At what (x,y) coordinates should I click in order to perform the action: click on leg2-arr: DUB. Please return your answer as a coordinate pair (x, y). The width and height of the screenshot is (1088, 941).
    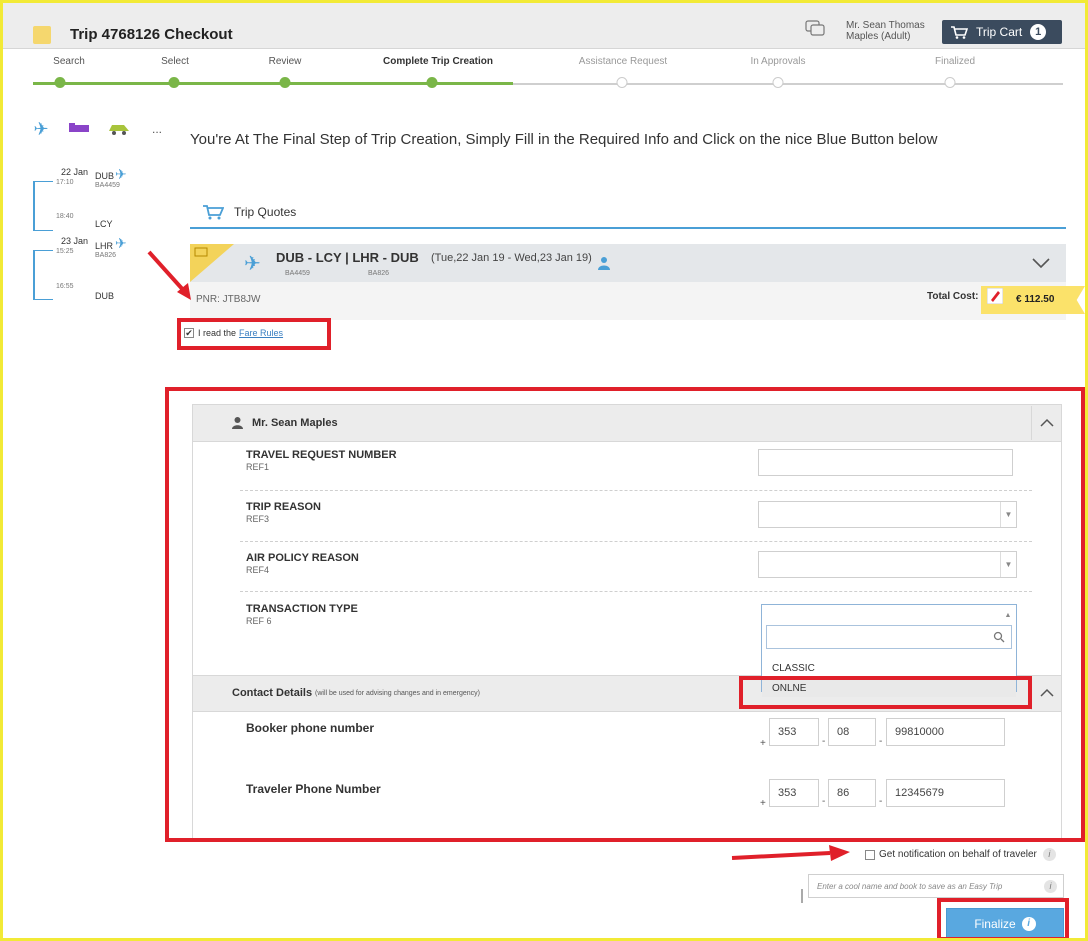
    Looking at the image, I should click on (105, 296).